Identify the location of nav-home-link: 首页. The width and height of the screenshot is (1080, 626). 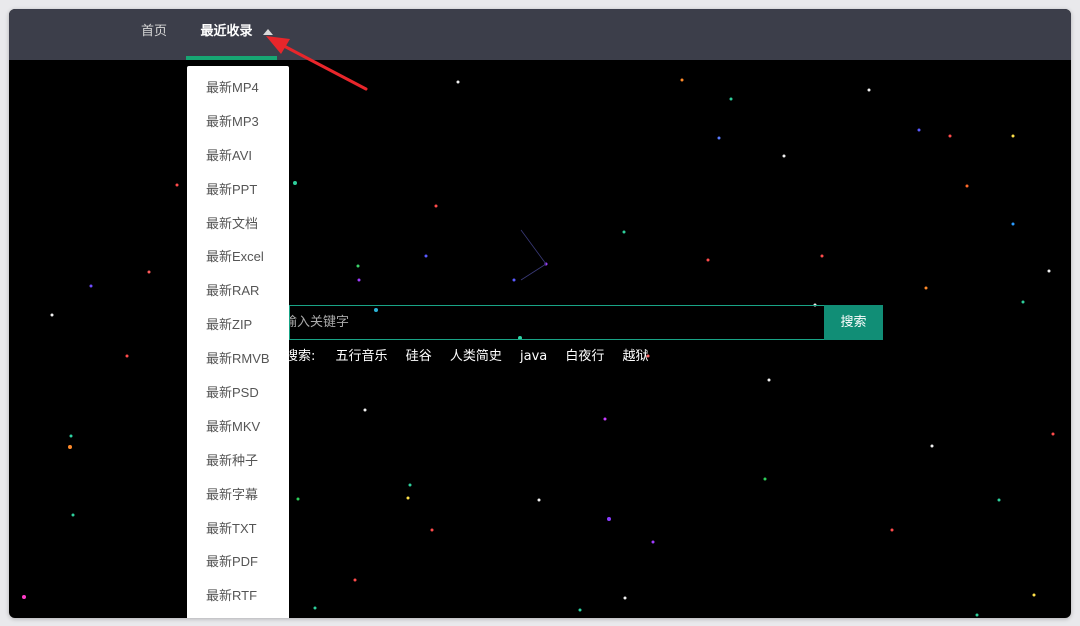
(154, 34).